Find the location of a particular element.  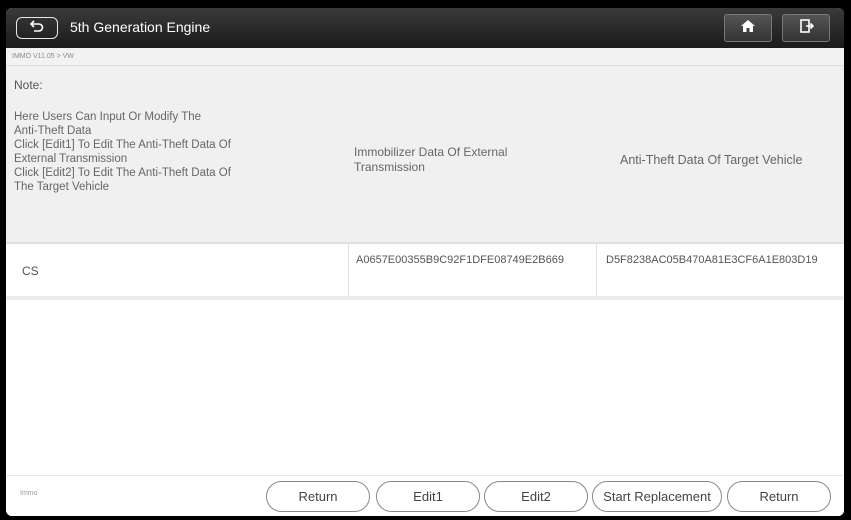

row-name: CS is located at coordinates (30, 271).